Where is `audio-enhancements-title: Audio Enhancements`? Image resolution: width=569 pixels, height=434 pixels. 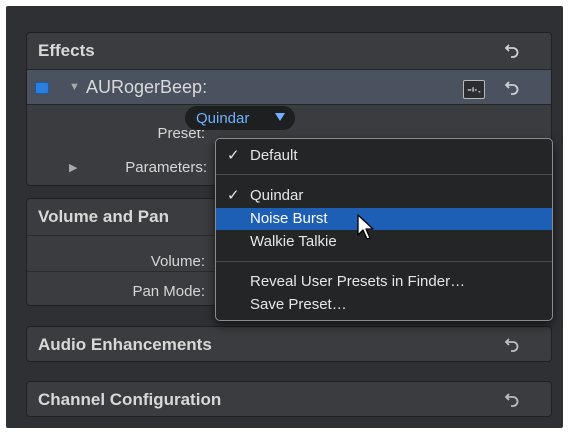
audio-enhancements-title: Audio Enhancements is located at coordinates (125, 344).